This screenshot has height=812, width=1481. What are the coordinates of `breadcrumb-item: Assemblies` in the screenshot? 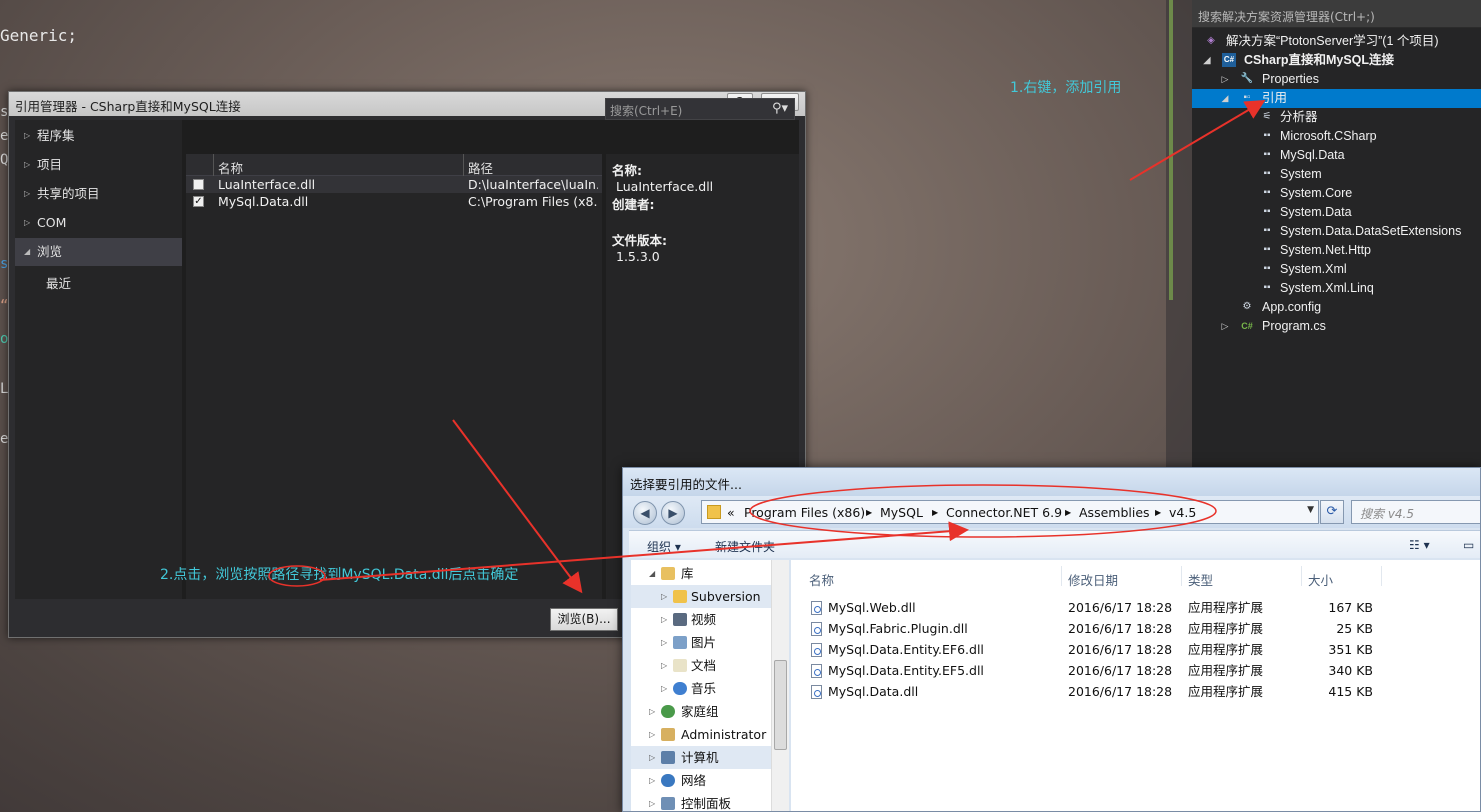 It's located at (1114, 512).